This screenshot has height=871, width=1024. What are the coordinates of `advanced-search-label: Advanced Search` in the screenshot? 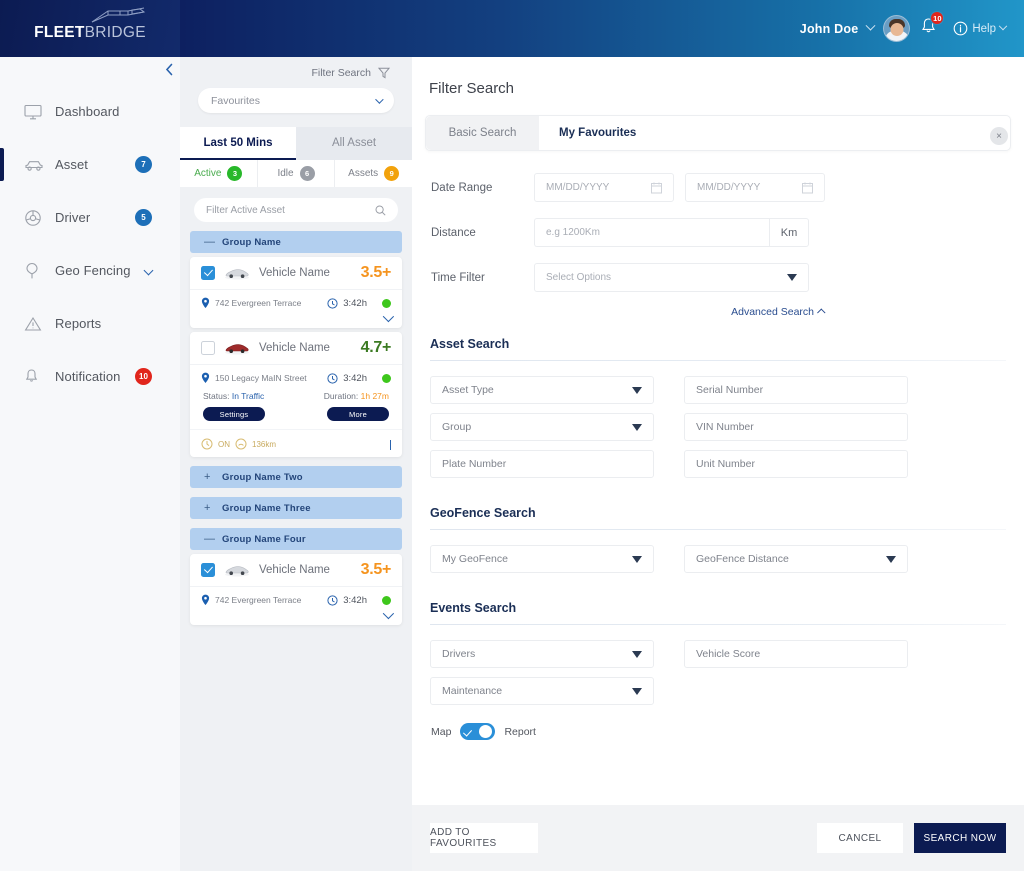 It's located at (772, 312).